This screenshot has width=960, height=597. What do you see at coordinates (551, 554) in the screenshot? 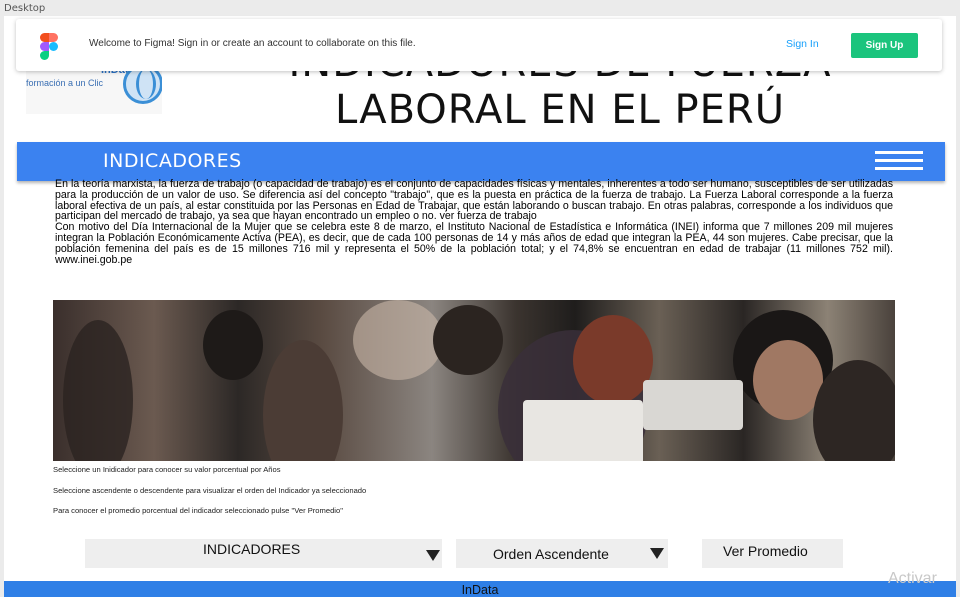
I see `order-select-value: Orden Ascendente` at bounding box center [551, 554].